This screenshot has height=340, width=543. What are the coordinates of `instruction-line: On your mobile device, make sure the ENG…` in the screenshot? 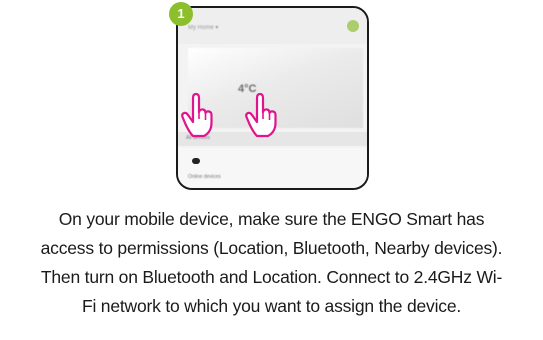 It's located at (271, 219).